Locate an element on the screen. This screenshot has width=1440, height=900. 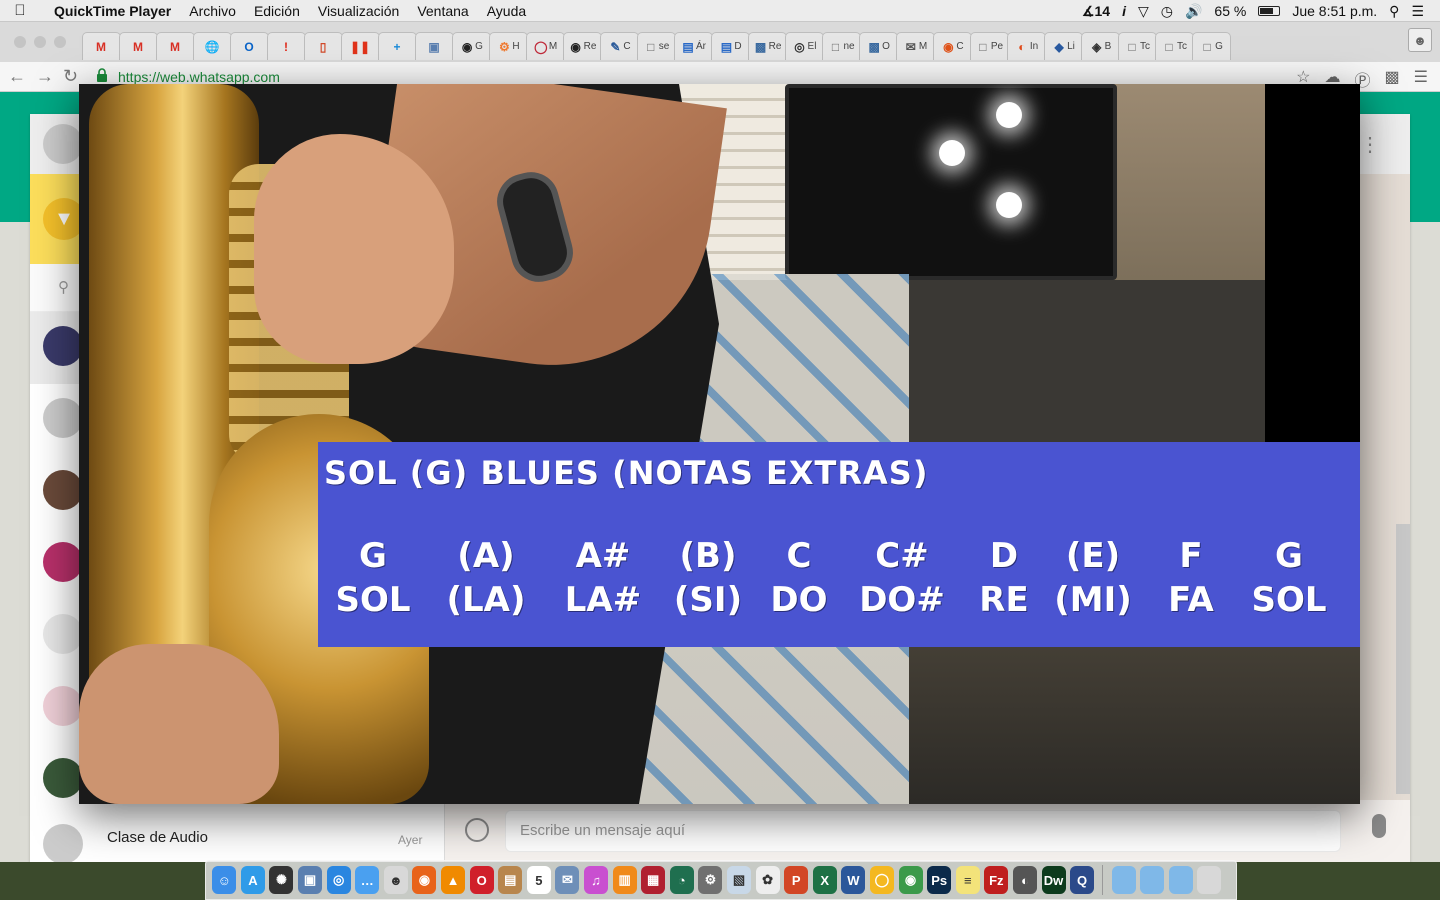
volume-icon: 🔊 is located at coordinates (1193, 11).